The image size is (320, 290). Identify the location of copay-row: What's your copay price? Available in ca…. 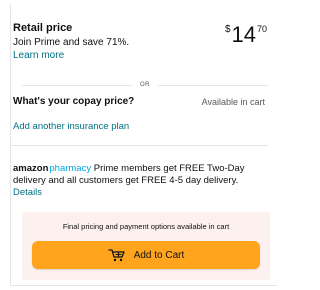
(139, 101).